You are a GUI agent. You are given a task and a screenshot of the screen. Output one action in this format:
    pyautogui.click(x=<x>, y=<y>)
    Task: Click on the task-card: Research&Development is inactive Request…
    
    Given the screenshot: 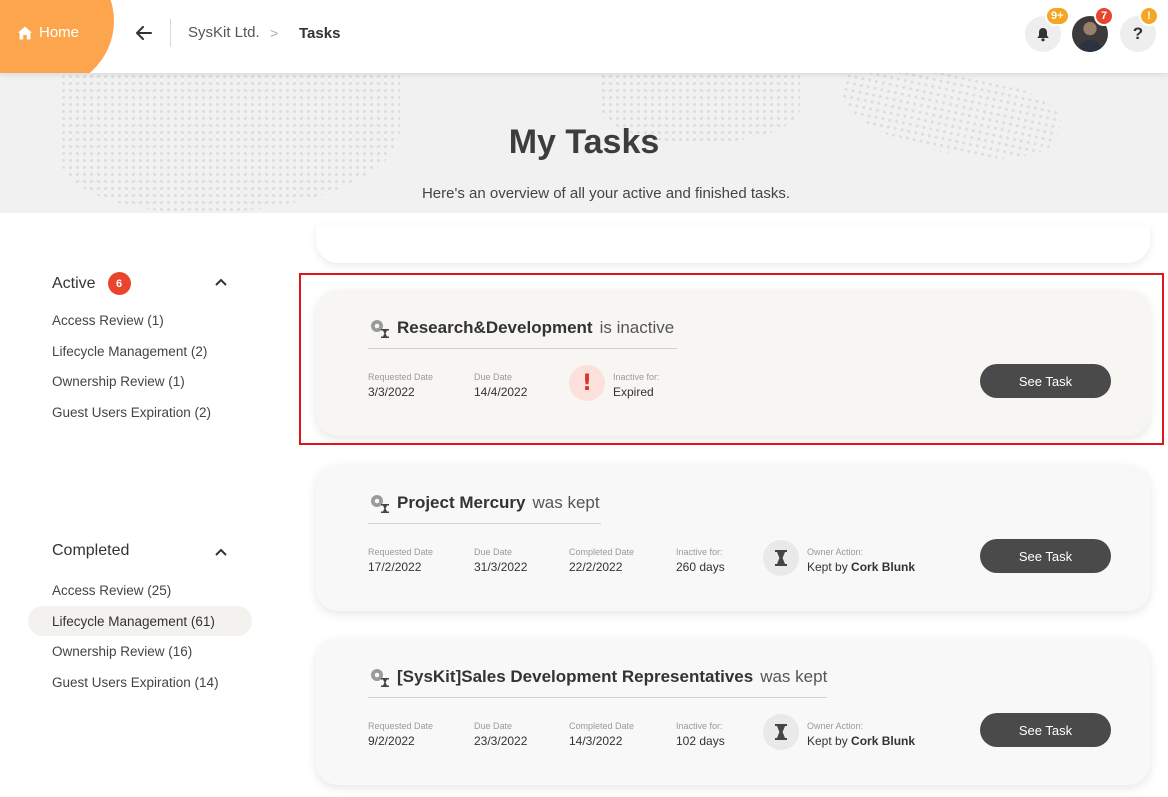 What is the action you would take?
    pyautogui.click(x=733, y=363)
    